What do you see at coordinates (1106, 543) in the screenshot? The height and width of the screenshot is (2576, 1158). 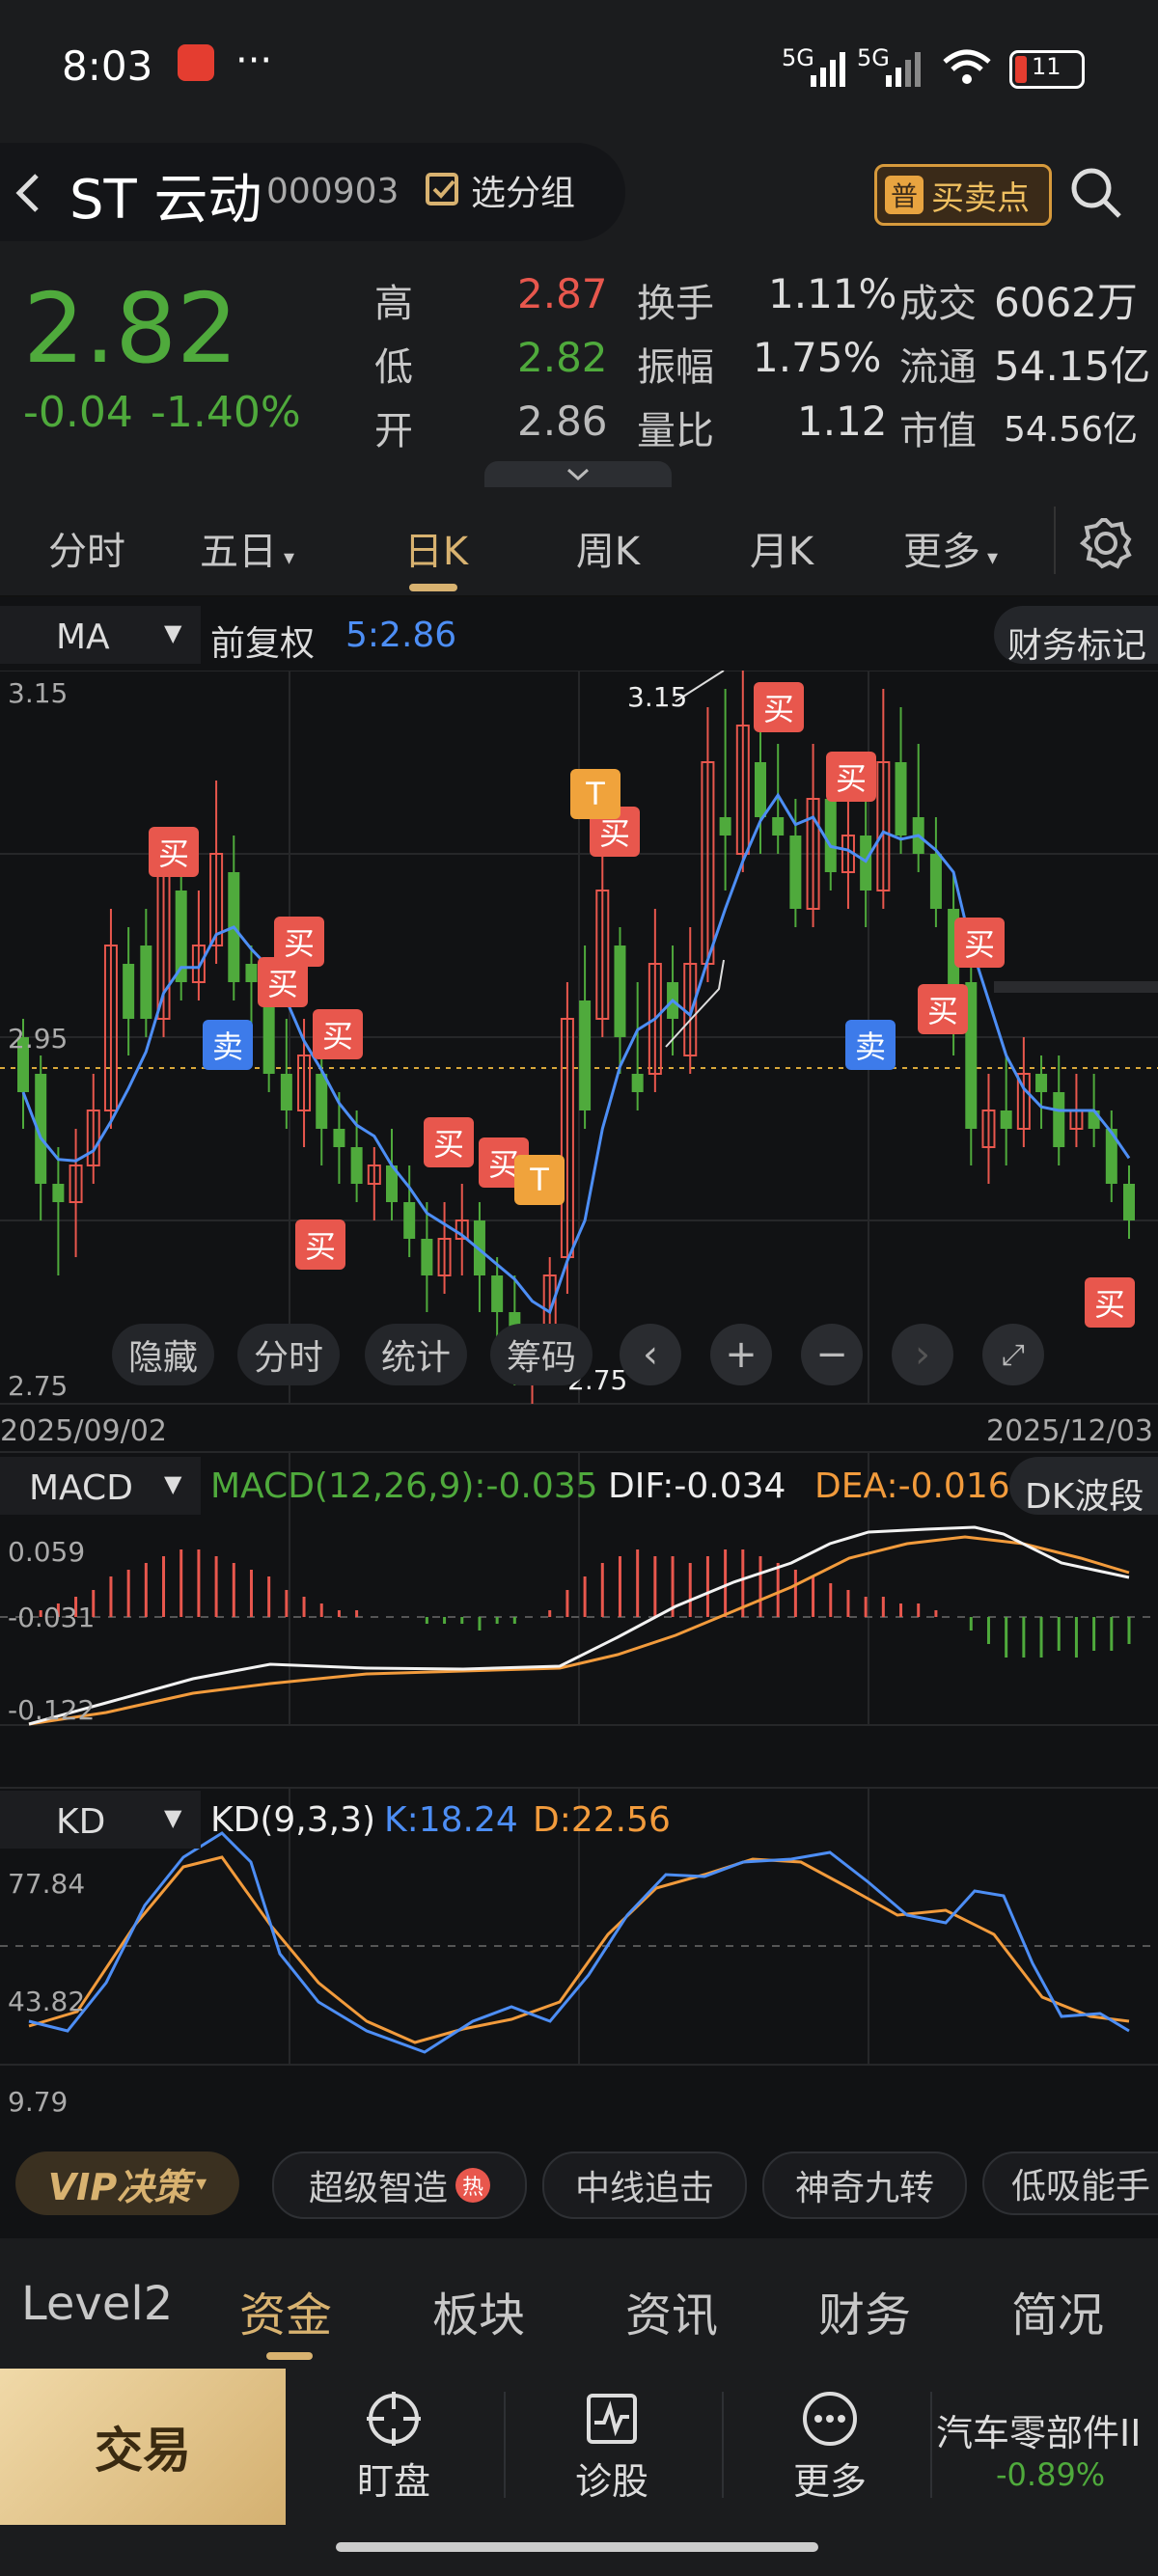 I see `settings-gear-icon` at bounding box center [1106, 543].